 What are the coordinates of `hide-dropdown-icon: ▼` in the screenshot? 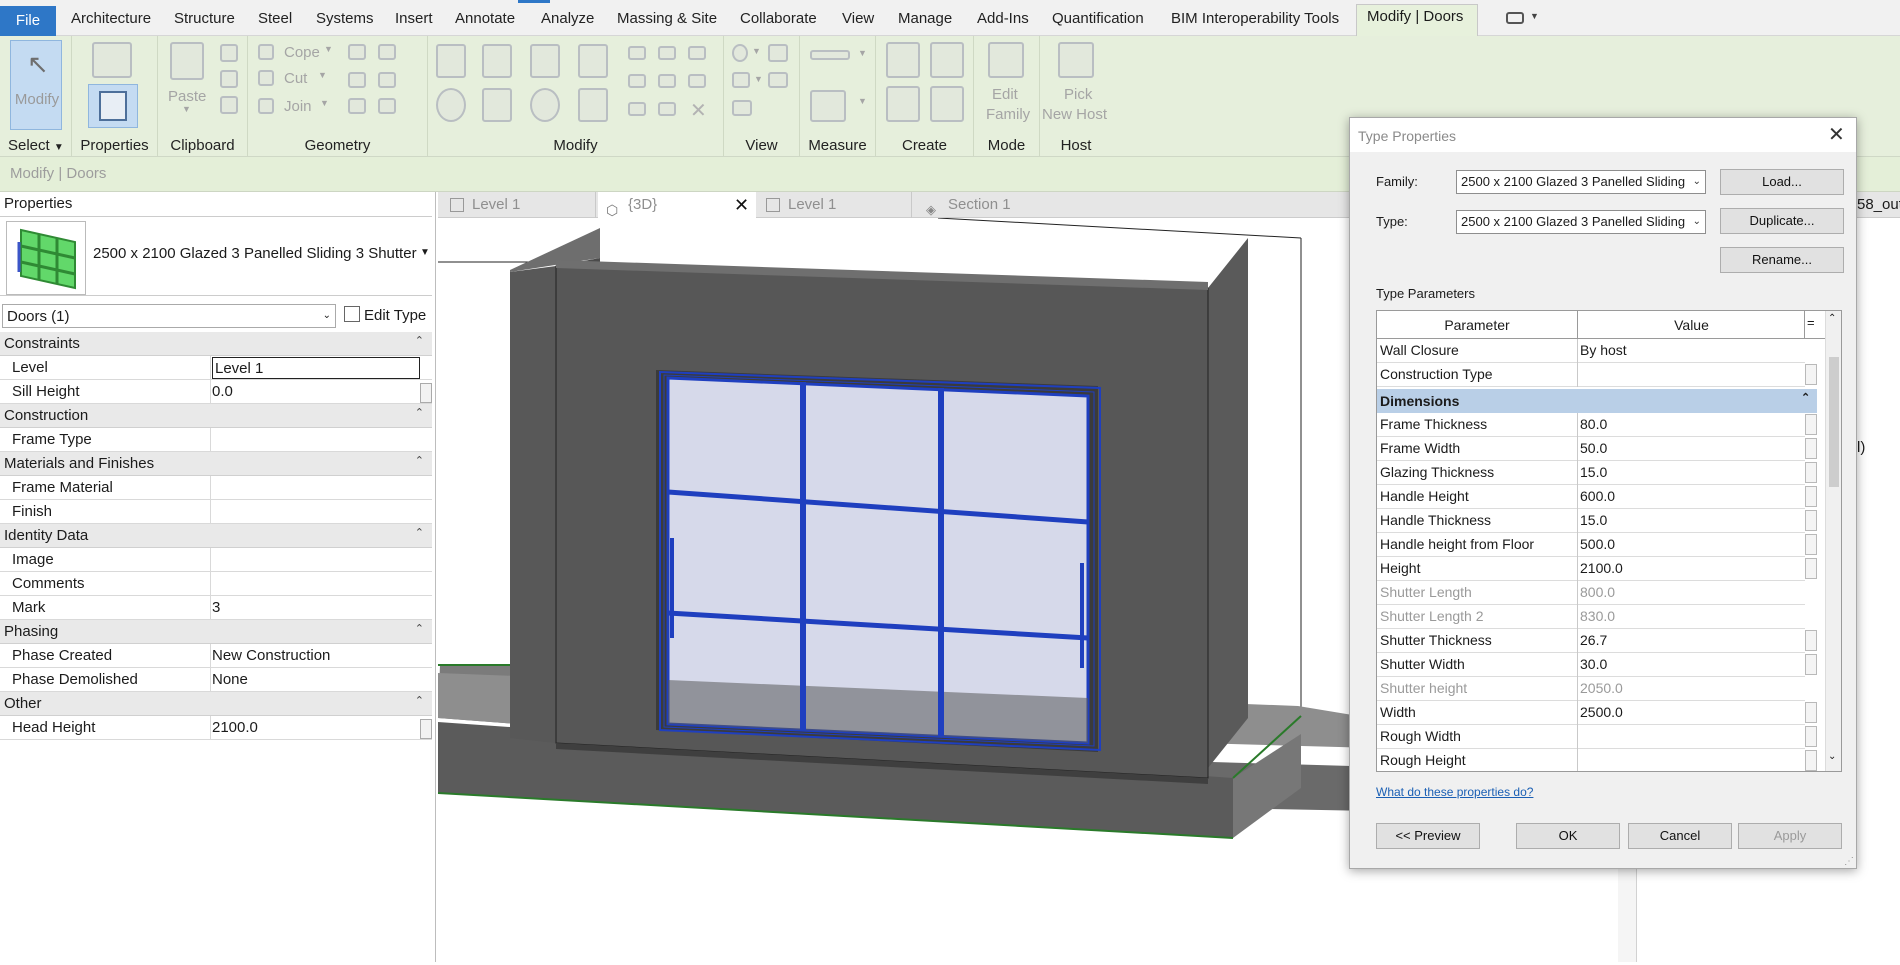 It's located at (756, 51).